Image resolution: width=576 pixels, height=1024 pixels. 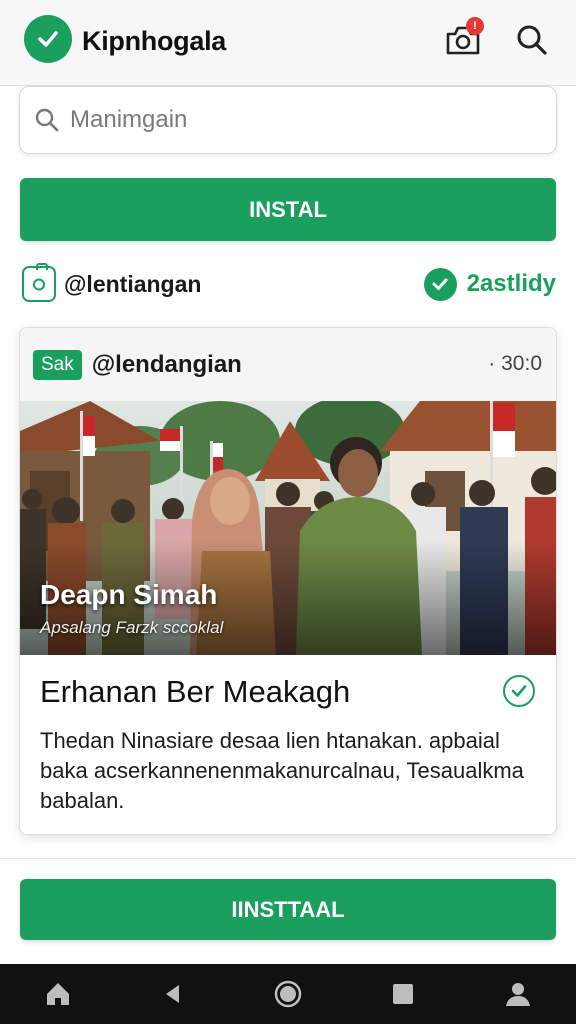 I want to click on card-title: Erhanan Ber Meakagh, so click(x=195, y=691).